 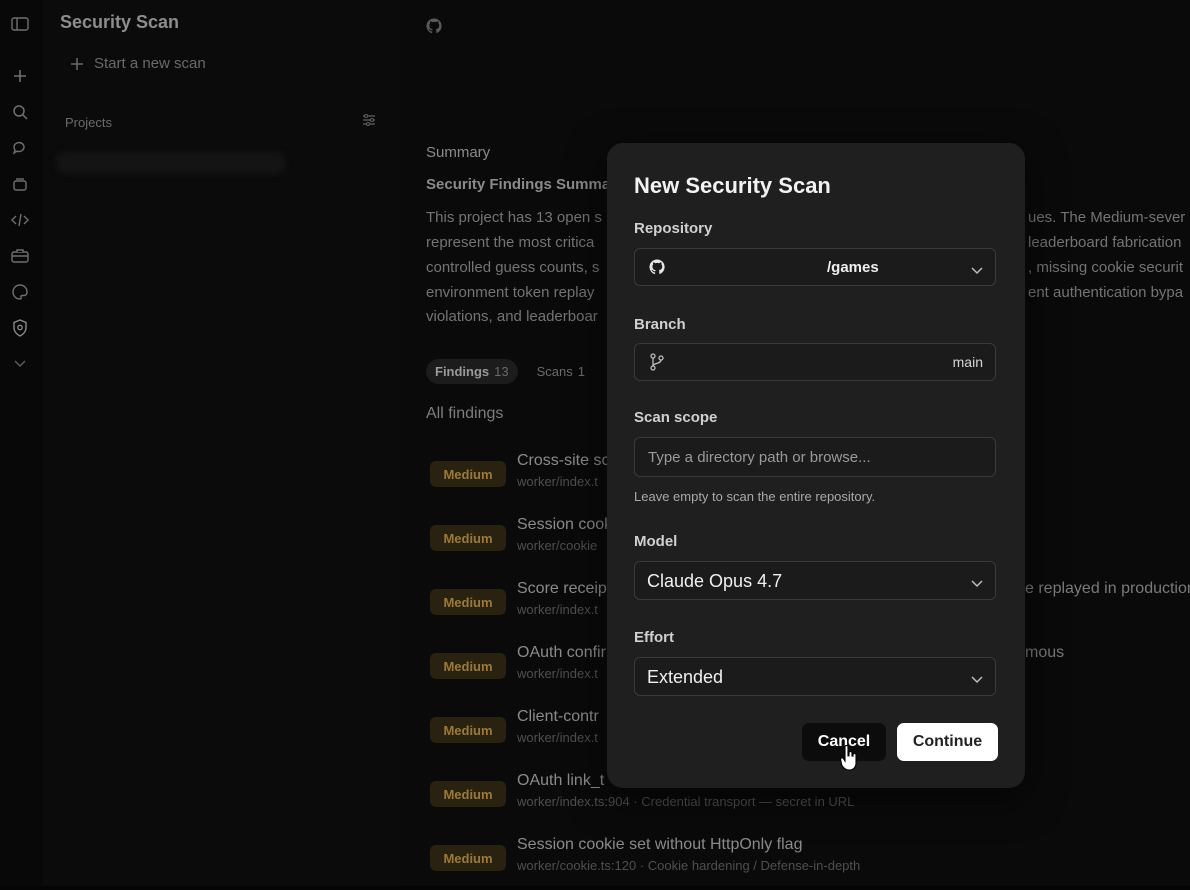 I want to click on start-new-scan-button: Start a new scan, so click(x=138, y=63).